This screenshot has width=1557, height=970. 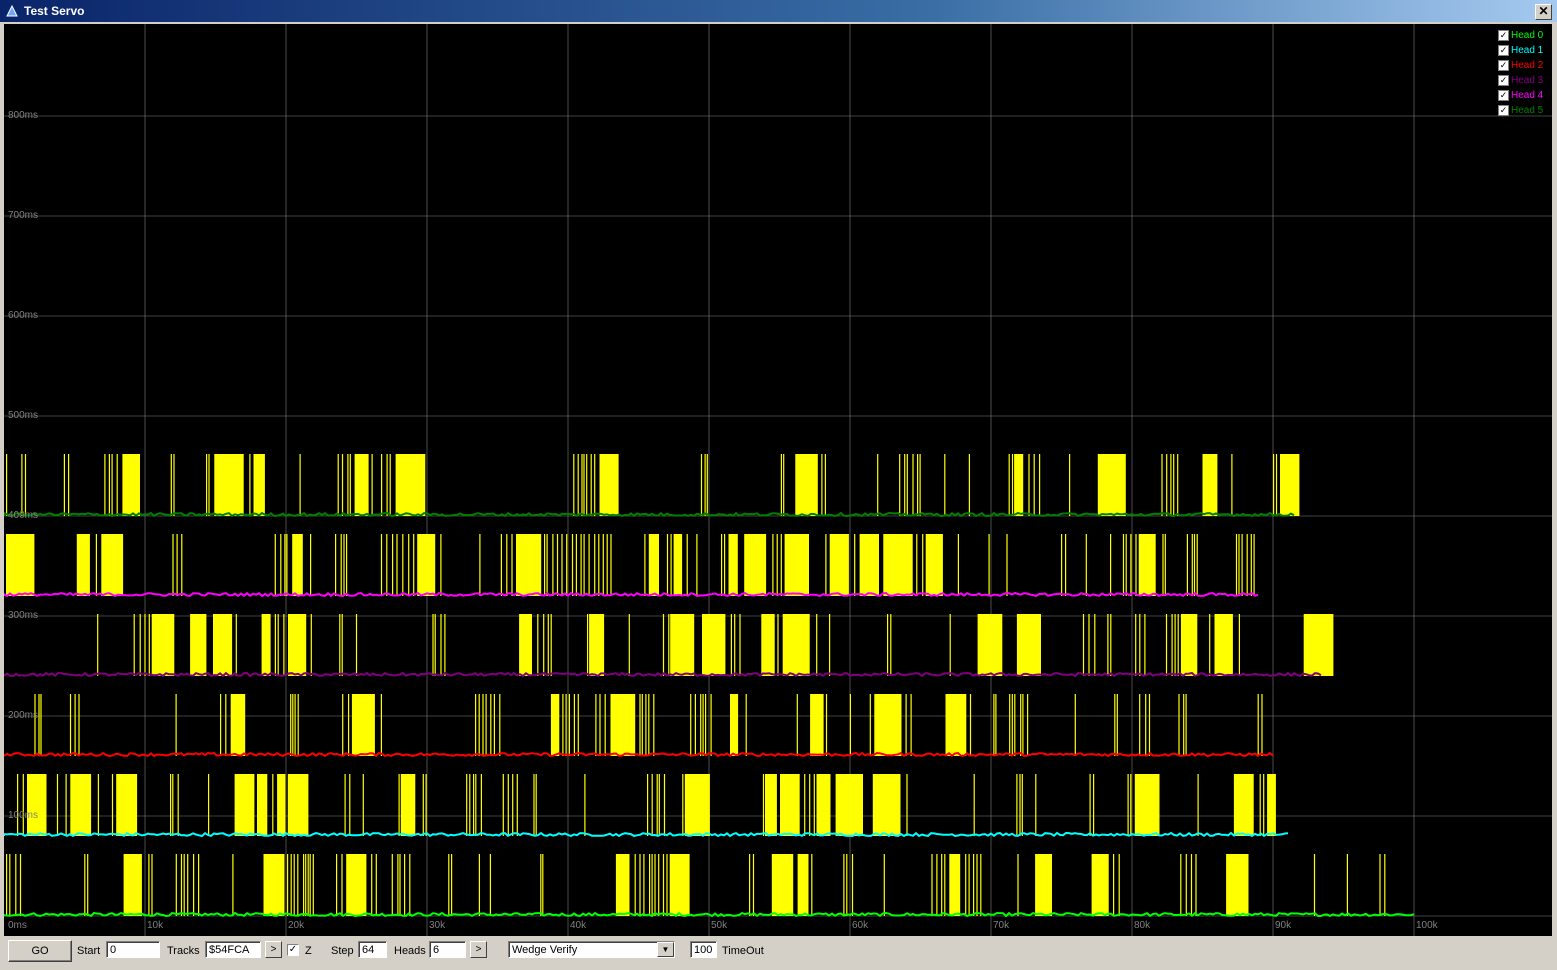 I want to click on legend-item: ✓ Head 1, so click(x=1524, y=50).